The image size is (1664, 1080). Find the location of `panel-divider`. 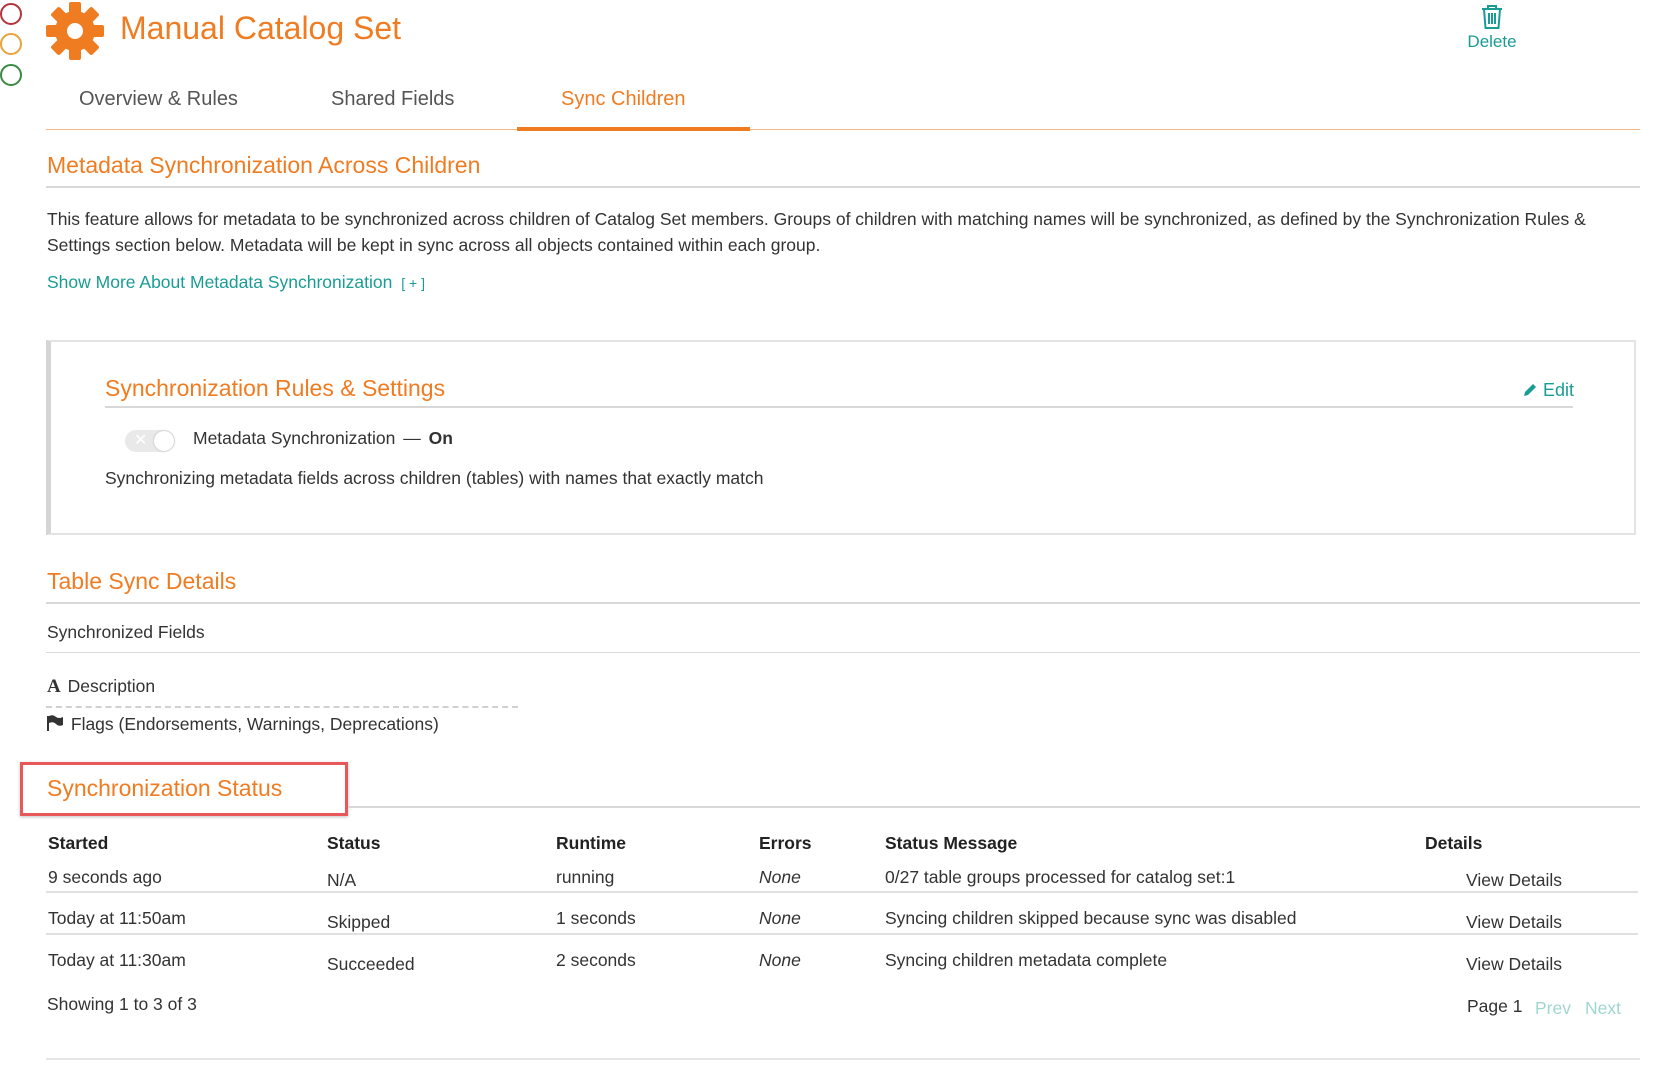

panel-divider is located at coordinates (839, 407).